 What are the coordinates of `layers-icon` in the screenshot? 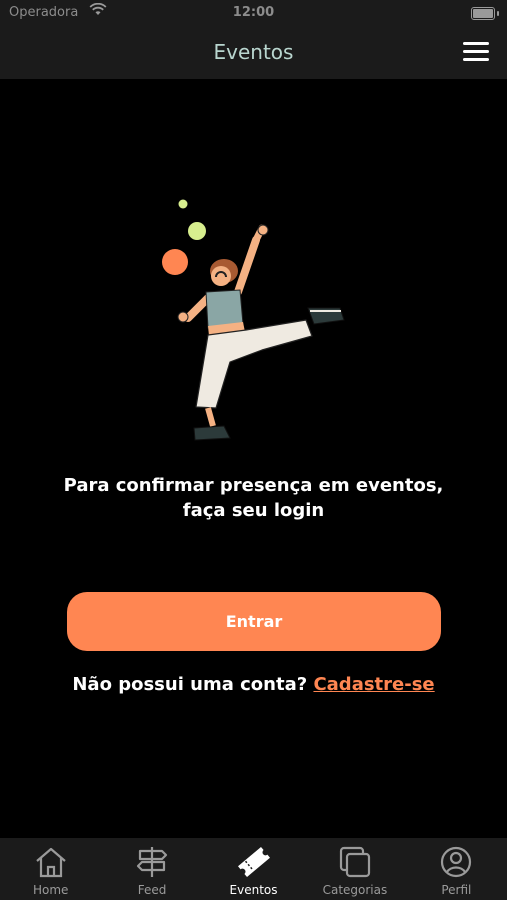 It's located at (355, 862).